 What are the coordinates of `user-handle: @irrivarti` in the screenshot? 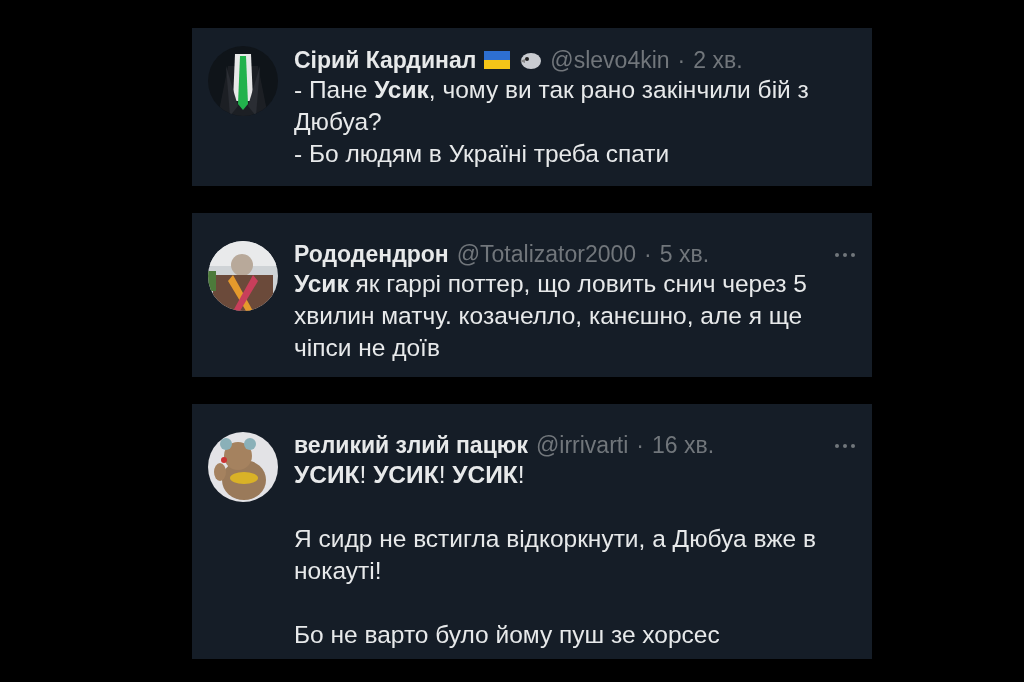 It's located at (582, 445).